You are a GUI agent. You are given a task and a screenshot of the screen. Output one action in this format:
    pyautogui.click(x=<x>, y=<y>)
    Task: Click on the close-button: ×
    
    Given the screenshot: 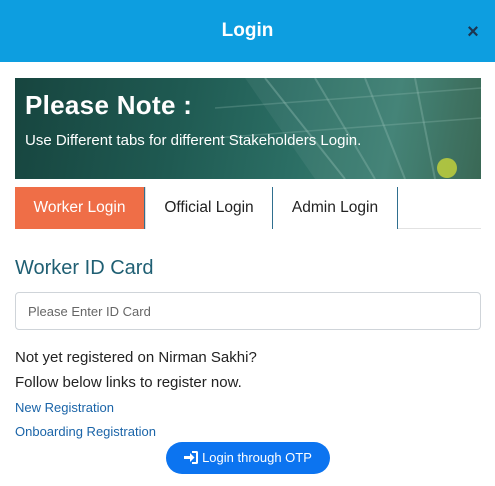 What is the action you would take?
    pyautogui.click(x=473, y=32)
    